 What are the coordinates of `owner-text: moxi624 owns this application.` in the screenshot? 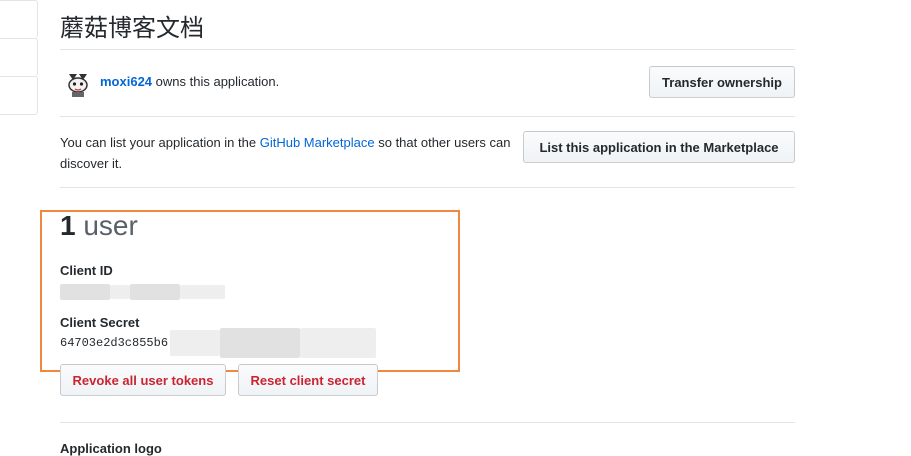 It's located at (189, 81).